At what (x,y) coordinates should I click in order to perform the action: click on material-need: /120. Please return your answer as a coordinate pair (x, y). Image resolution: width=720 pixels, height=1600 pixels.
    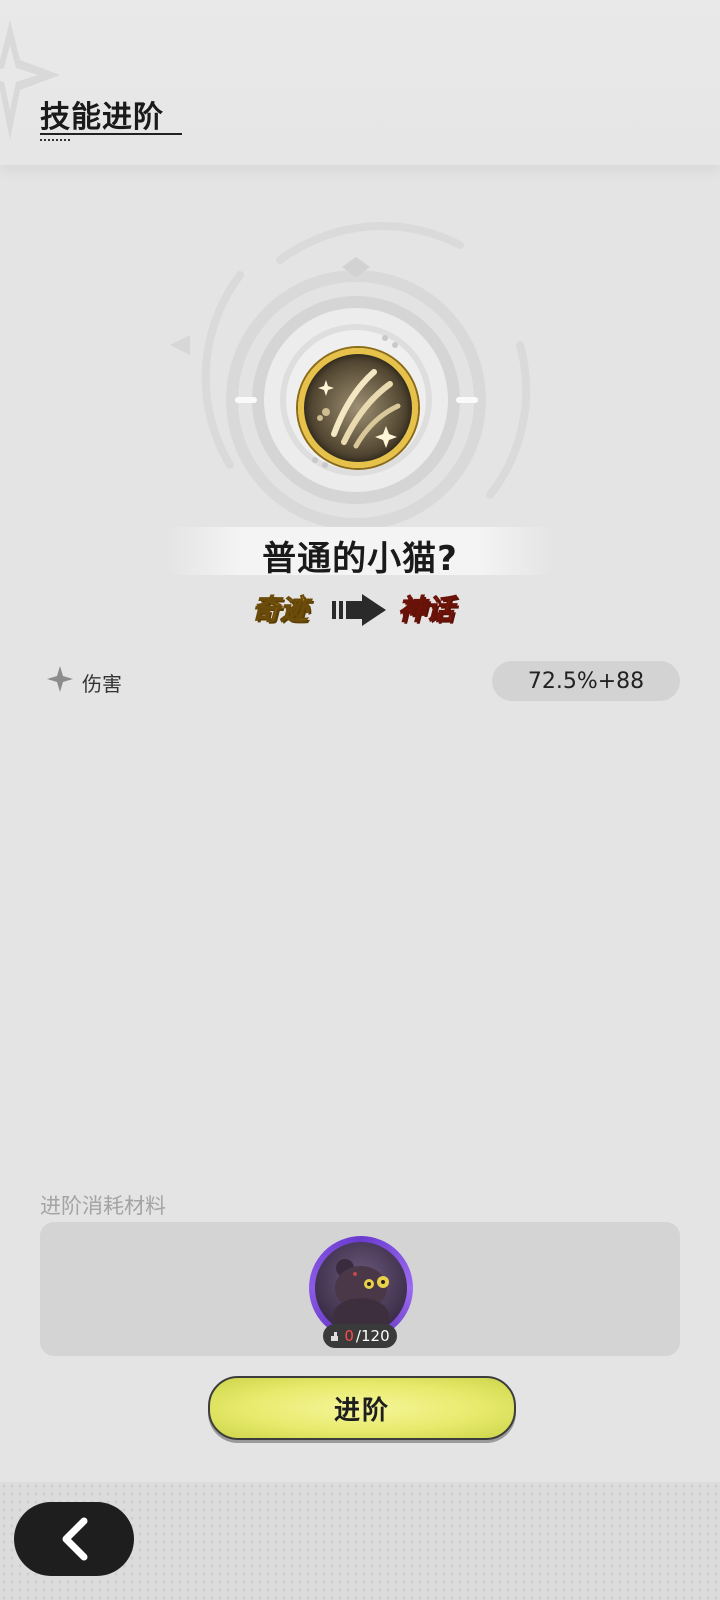
    Looking at the image, I should click on (372, 1336).